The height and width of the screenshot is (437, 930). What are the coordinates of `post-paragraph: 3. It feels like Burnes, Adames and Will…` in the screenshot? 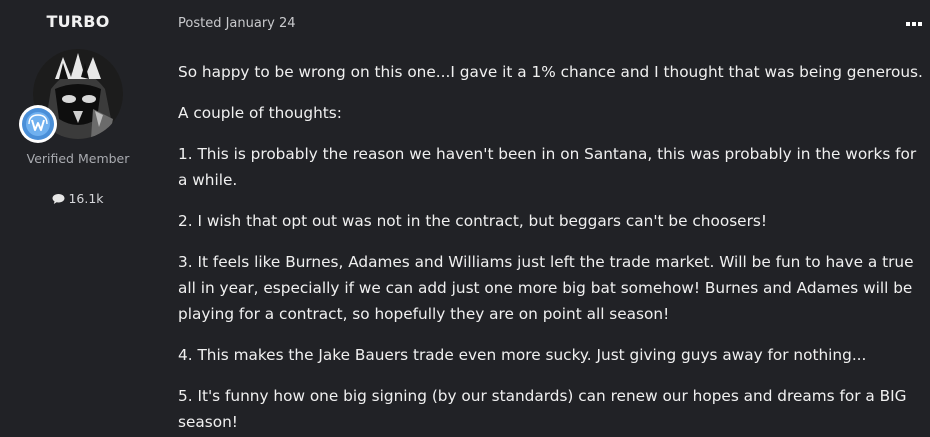 It's located at (546, 288).